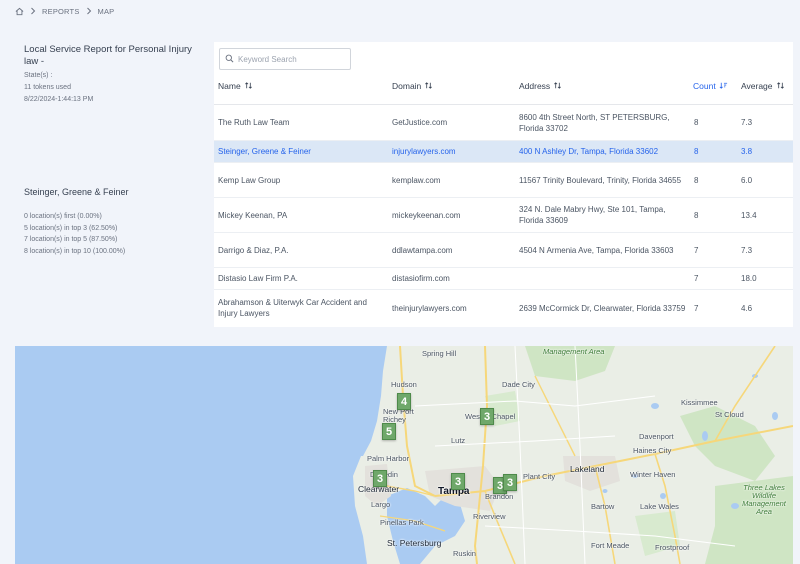 This screenshot has height=564, width=800. Describe the element at coordinates (264, 151) in the screenshot. I see `cell-name: Steinger, Greene & Feiner` at that location.